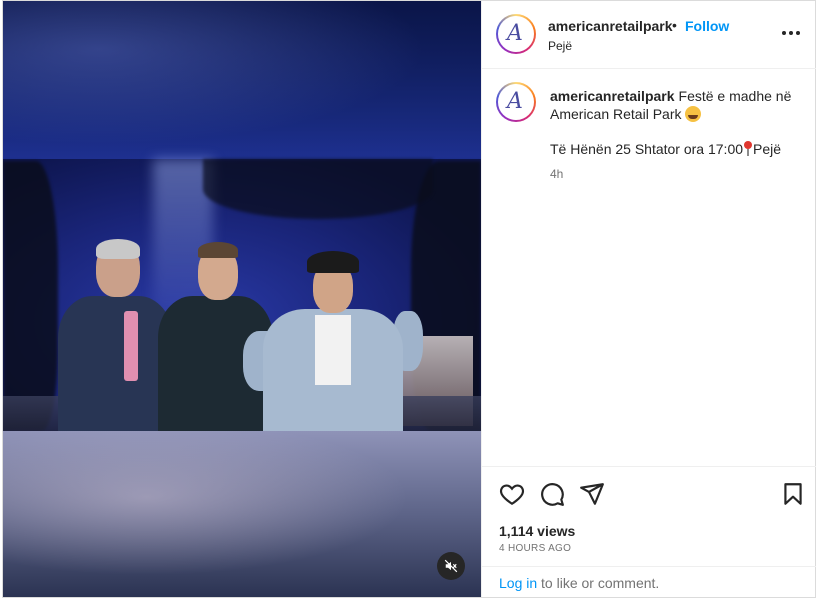 The width and height of the screenshot is (818, 602). I want to click on caption-timestamp: 4h, so click(556, 174).